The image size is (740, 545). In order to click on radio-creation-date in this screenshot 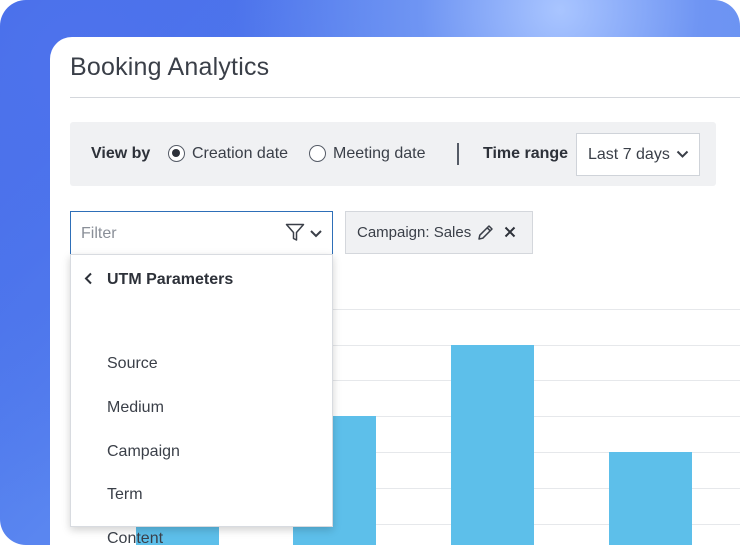, I will do `click(176, 153)`.